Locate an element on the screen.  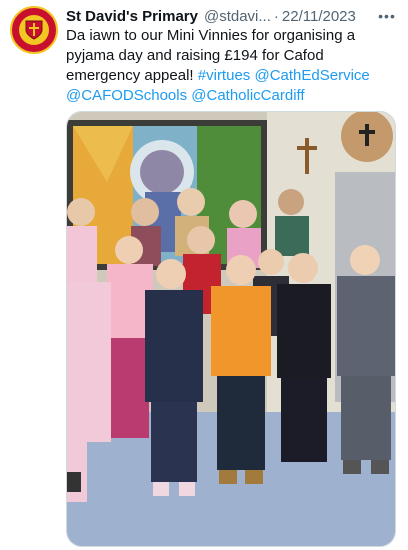
hashtag-virtues: #virtues is located at coordinates (224, 75).